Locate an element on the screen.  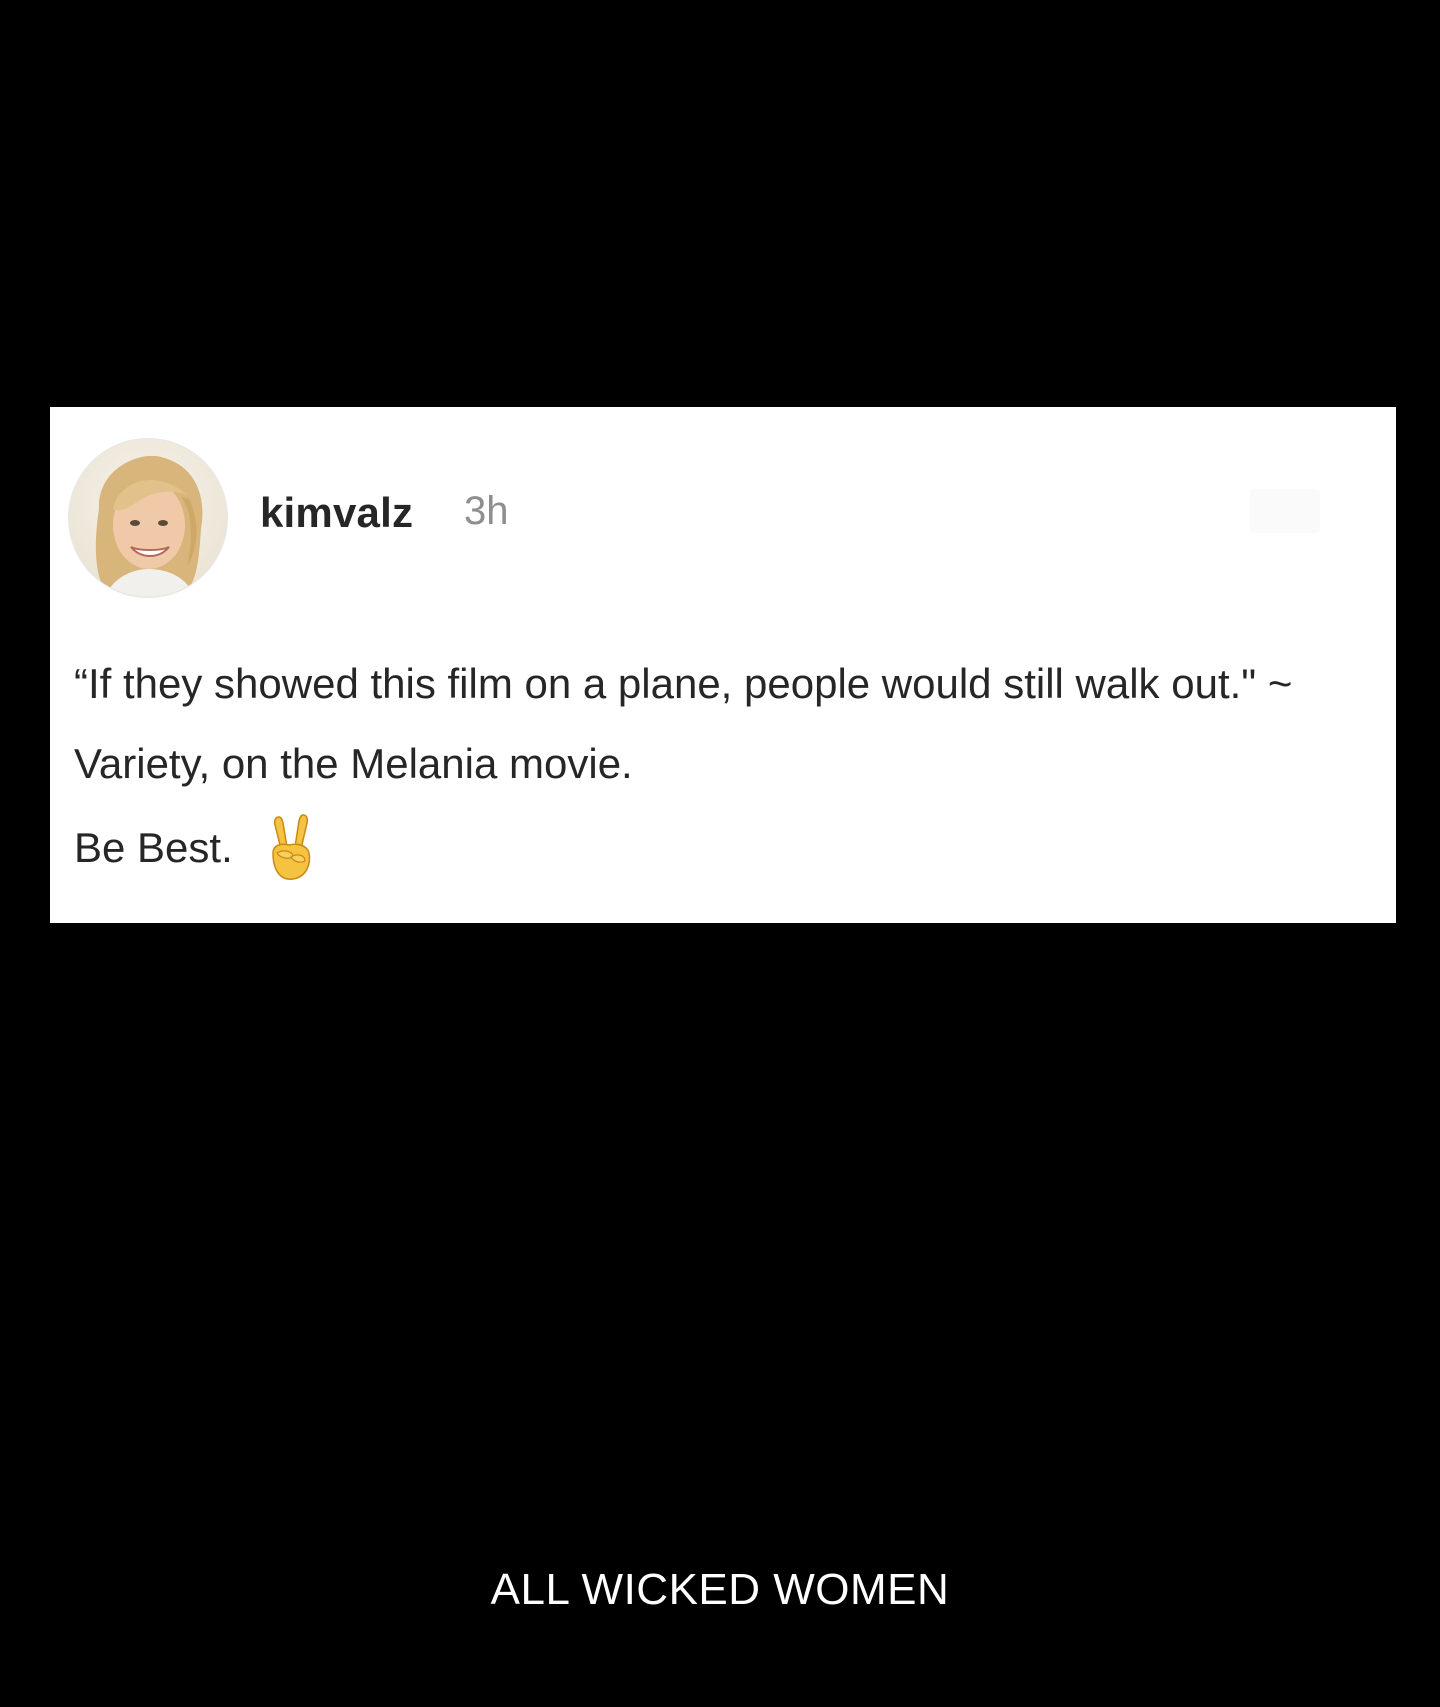
victory-hand-icon is located at coordinates (291, 847).